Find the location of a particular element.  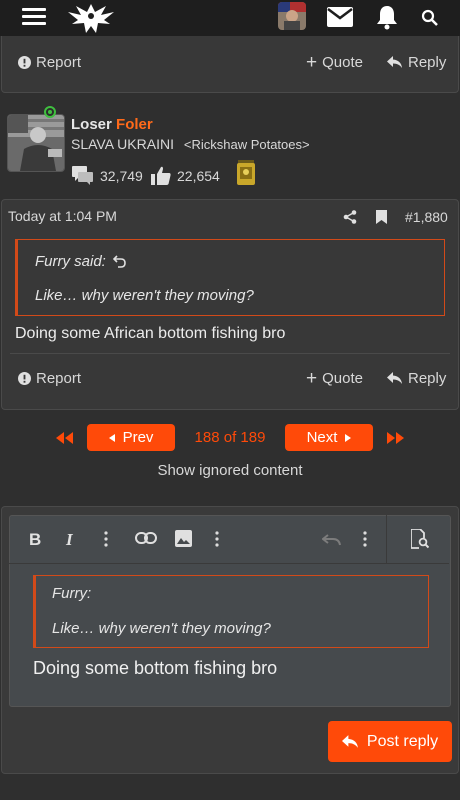

post-quote-link: + Quote is located at coordinates (334, 378).